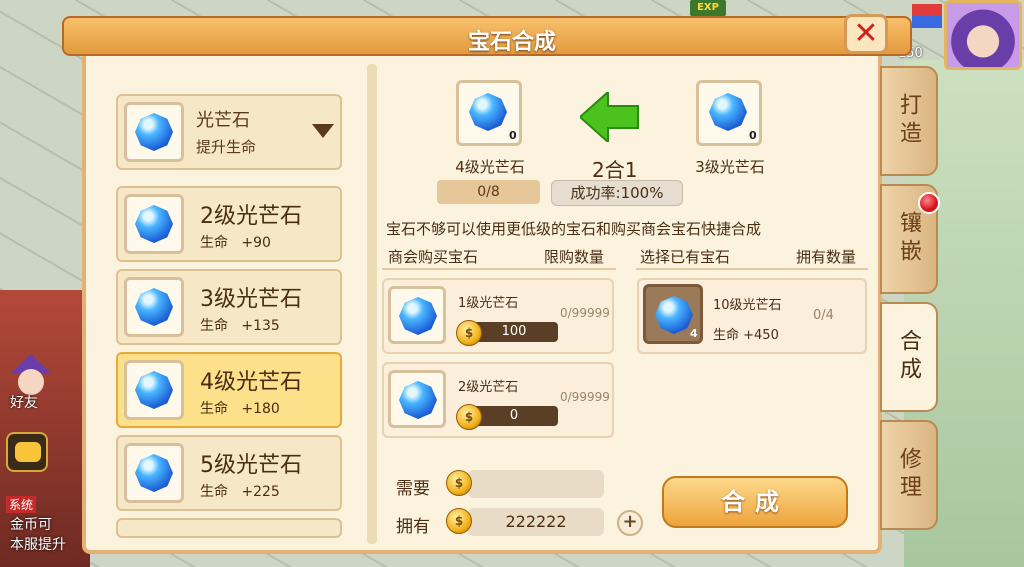  What do you see at coordinates (490, 167) in the screenshot?
I see `target-gem-name: 4级光芒石` at bounding box center [490, 167].